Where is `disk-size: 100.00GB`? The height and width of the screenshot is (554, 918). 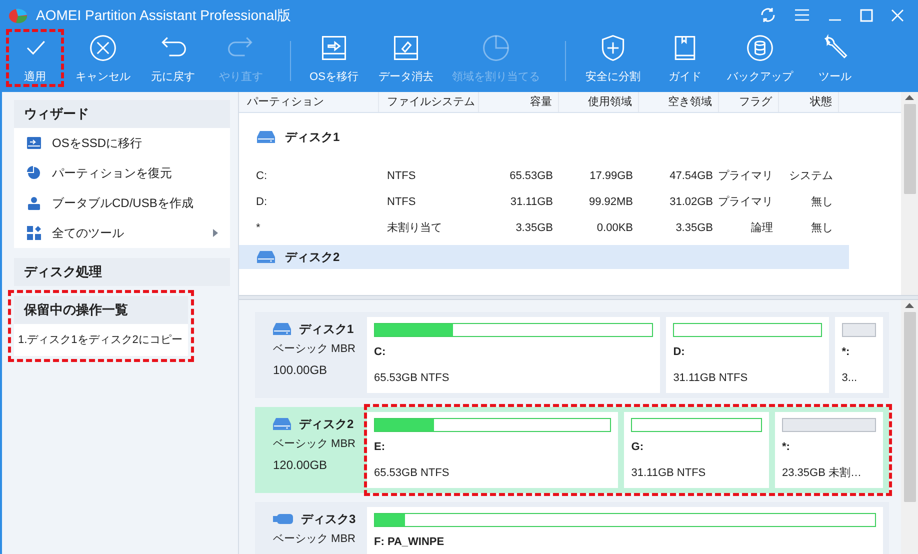 disk-size: 100.00GB is located at coordinates (300, 370).